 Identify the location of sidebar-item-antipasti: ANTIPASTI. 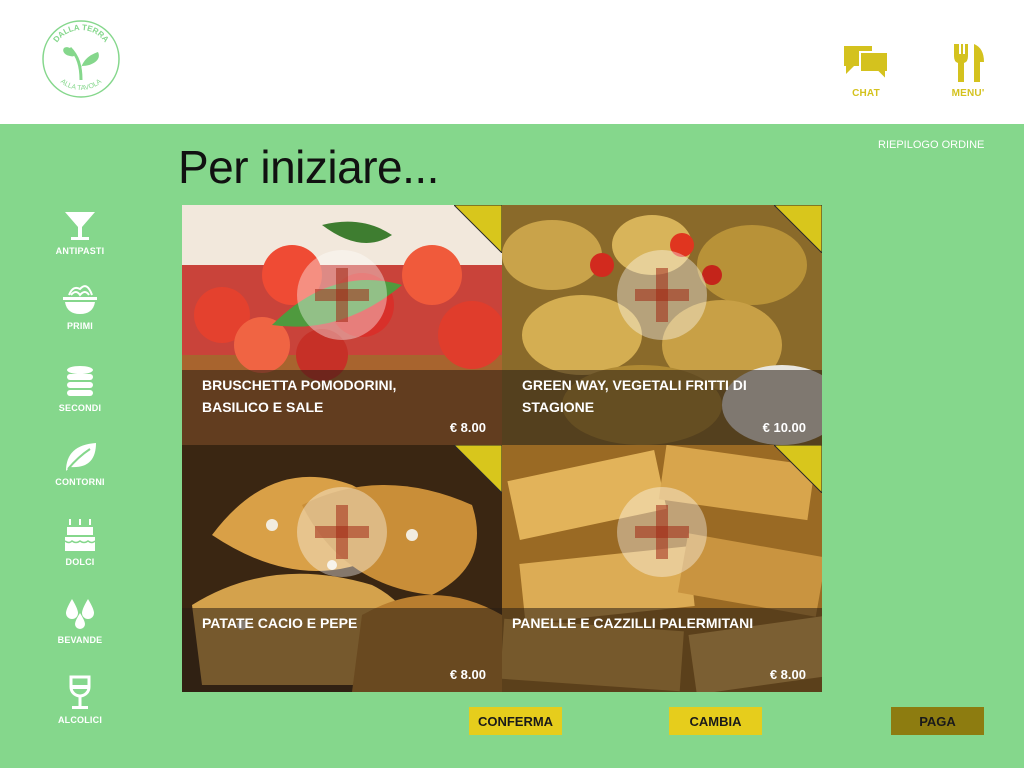
(80, 233).